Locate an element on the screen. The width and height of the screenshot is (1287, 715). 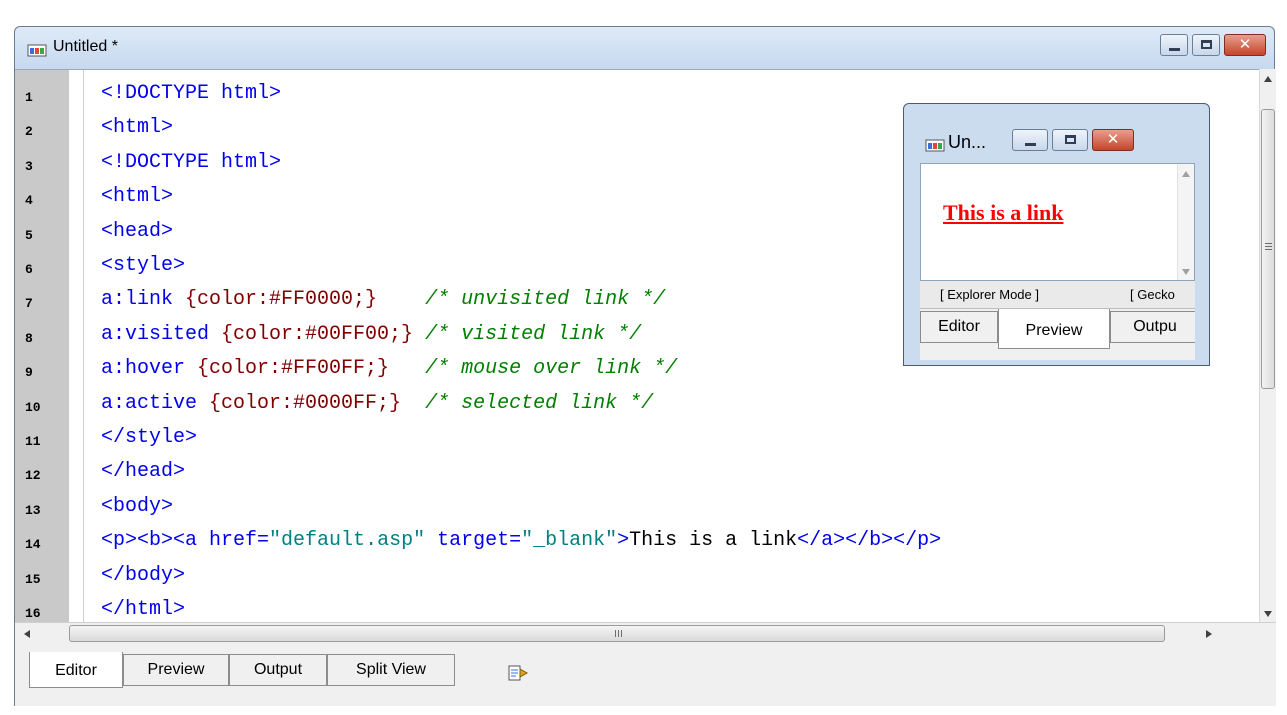
preview-pane: This is a link is located at coordinates (1057, 222).